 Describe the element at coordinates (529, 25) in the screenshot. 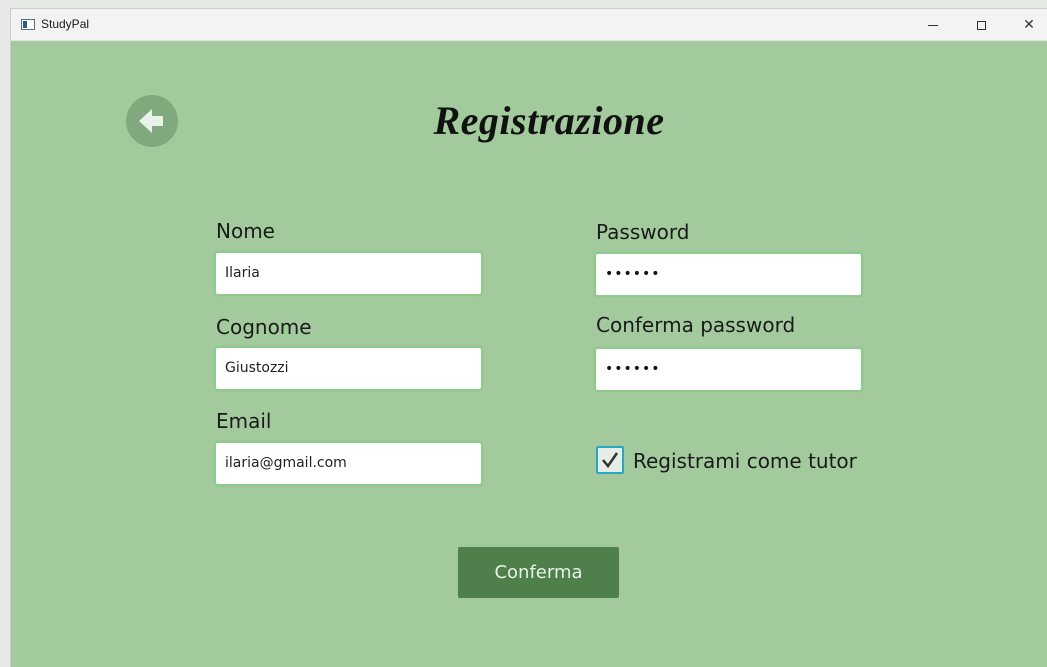

I see `title-bar: StudyPal ✕` at that location.